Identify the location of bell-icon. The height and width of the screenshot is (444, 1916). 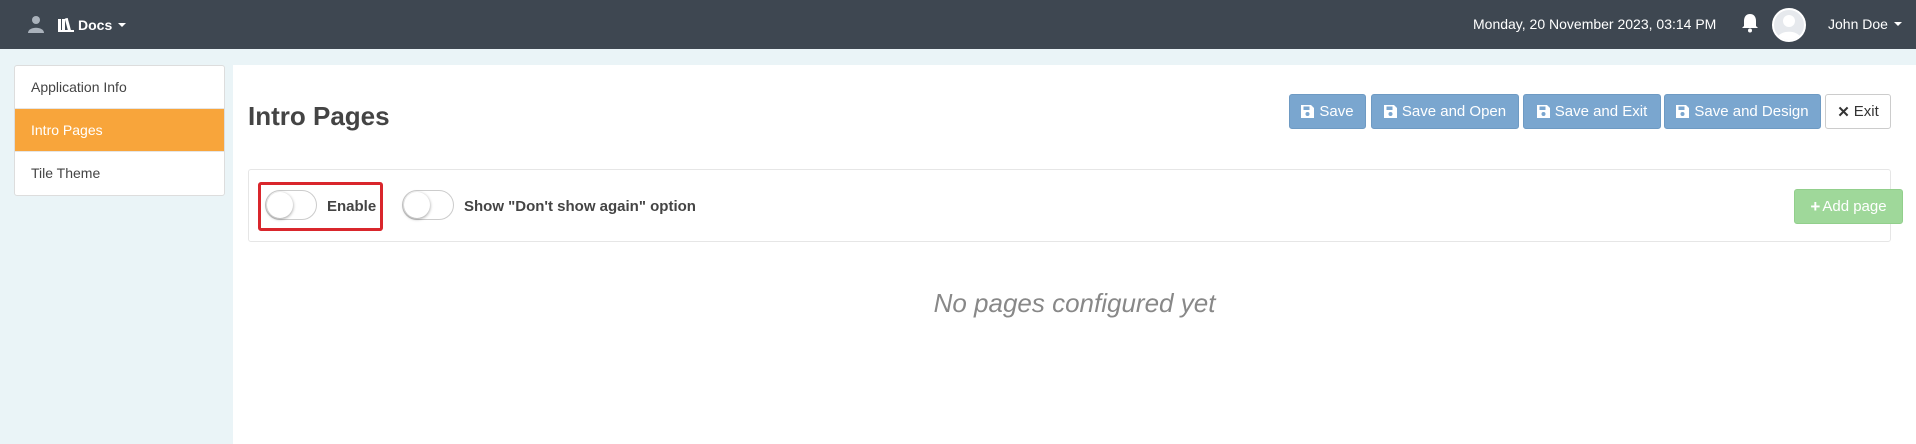
(1750, 23).